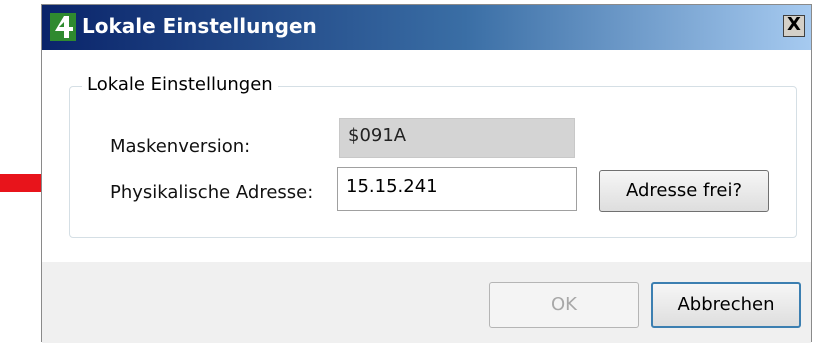 This screenshot has width=813, height=345. I want to click on close-button: X, so click(794, 26).